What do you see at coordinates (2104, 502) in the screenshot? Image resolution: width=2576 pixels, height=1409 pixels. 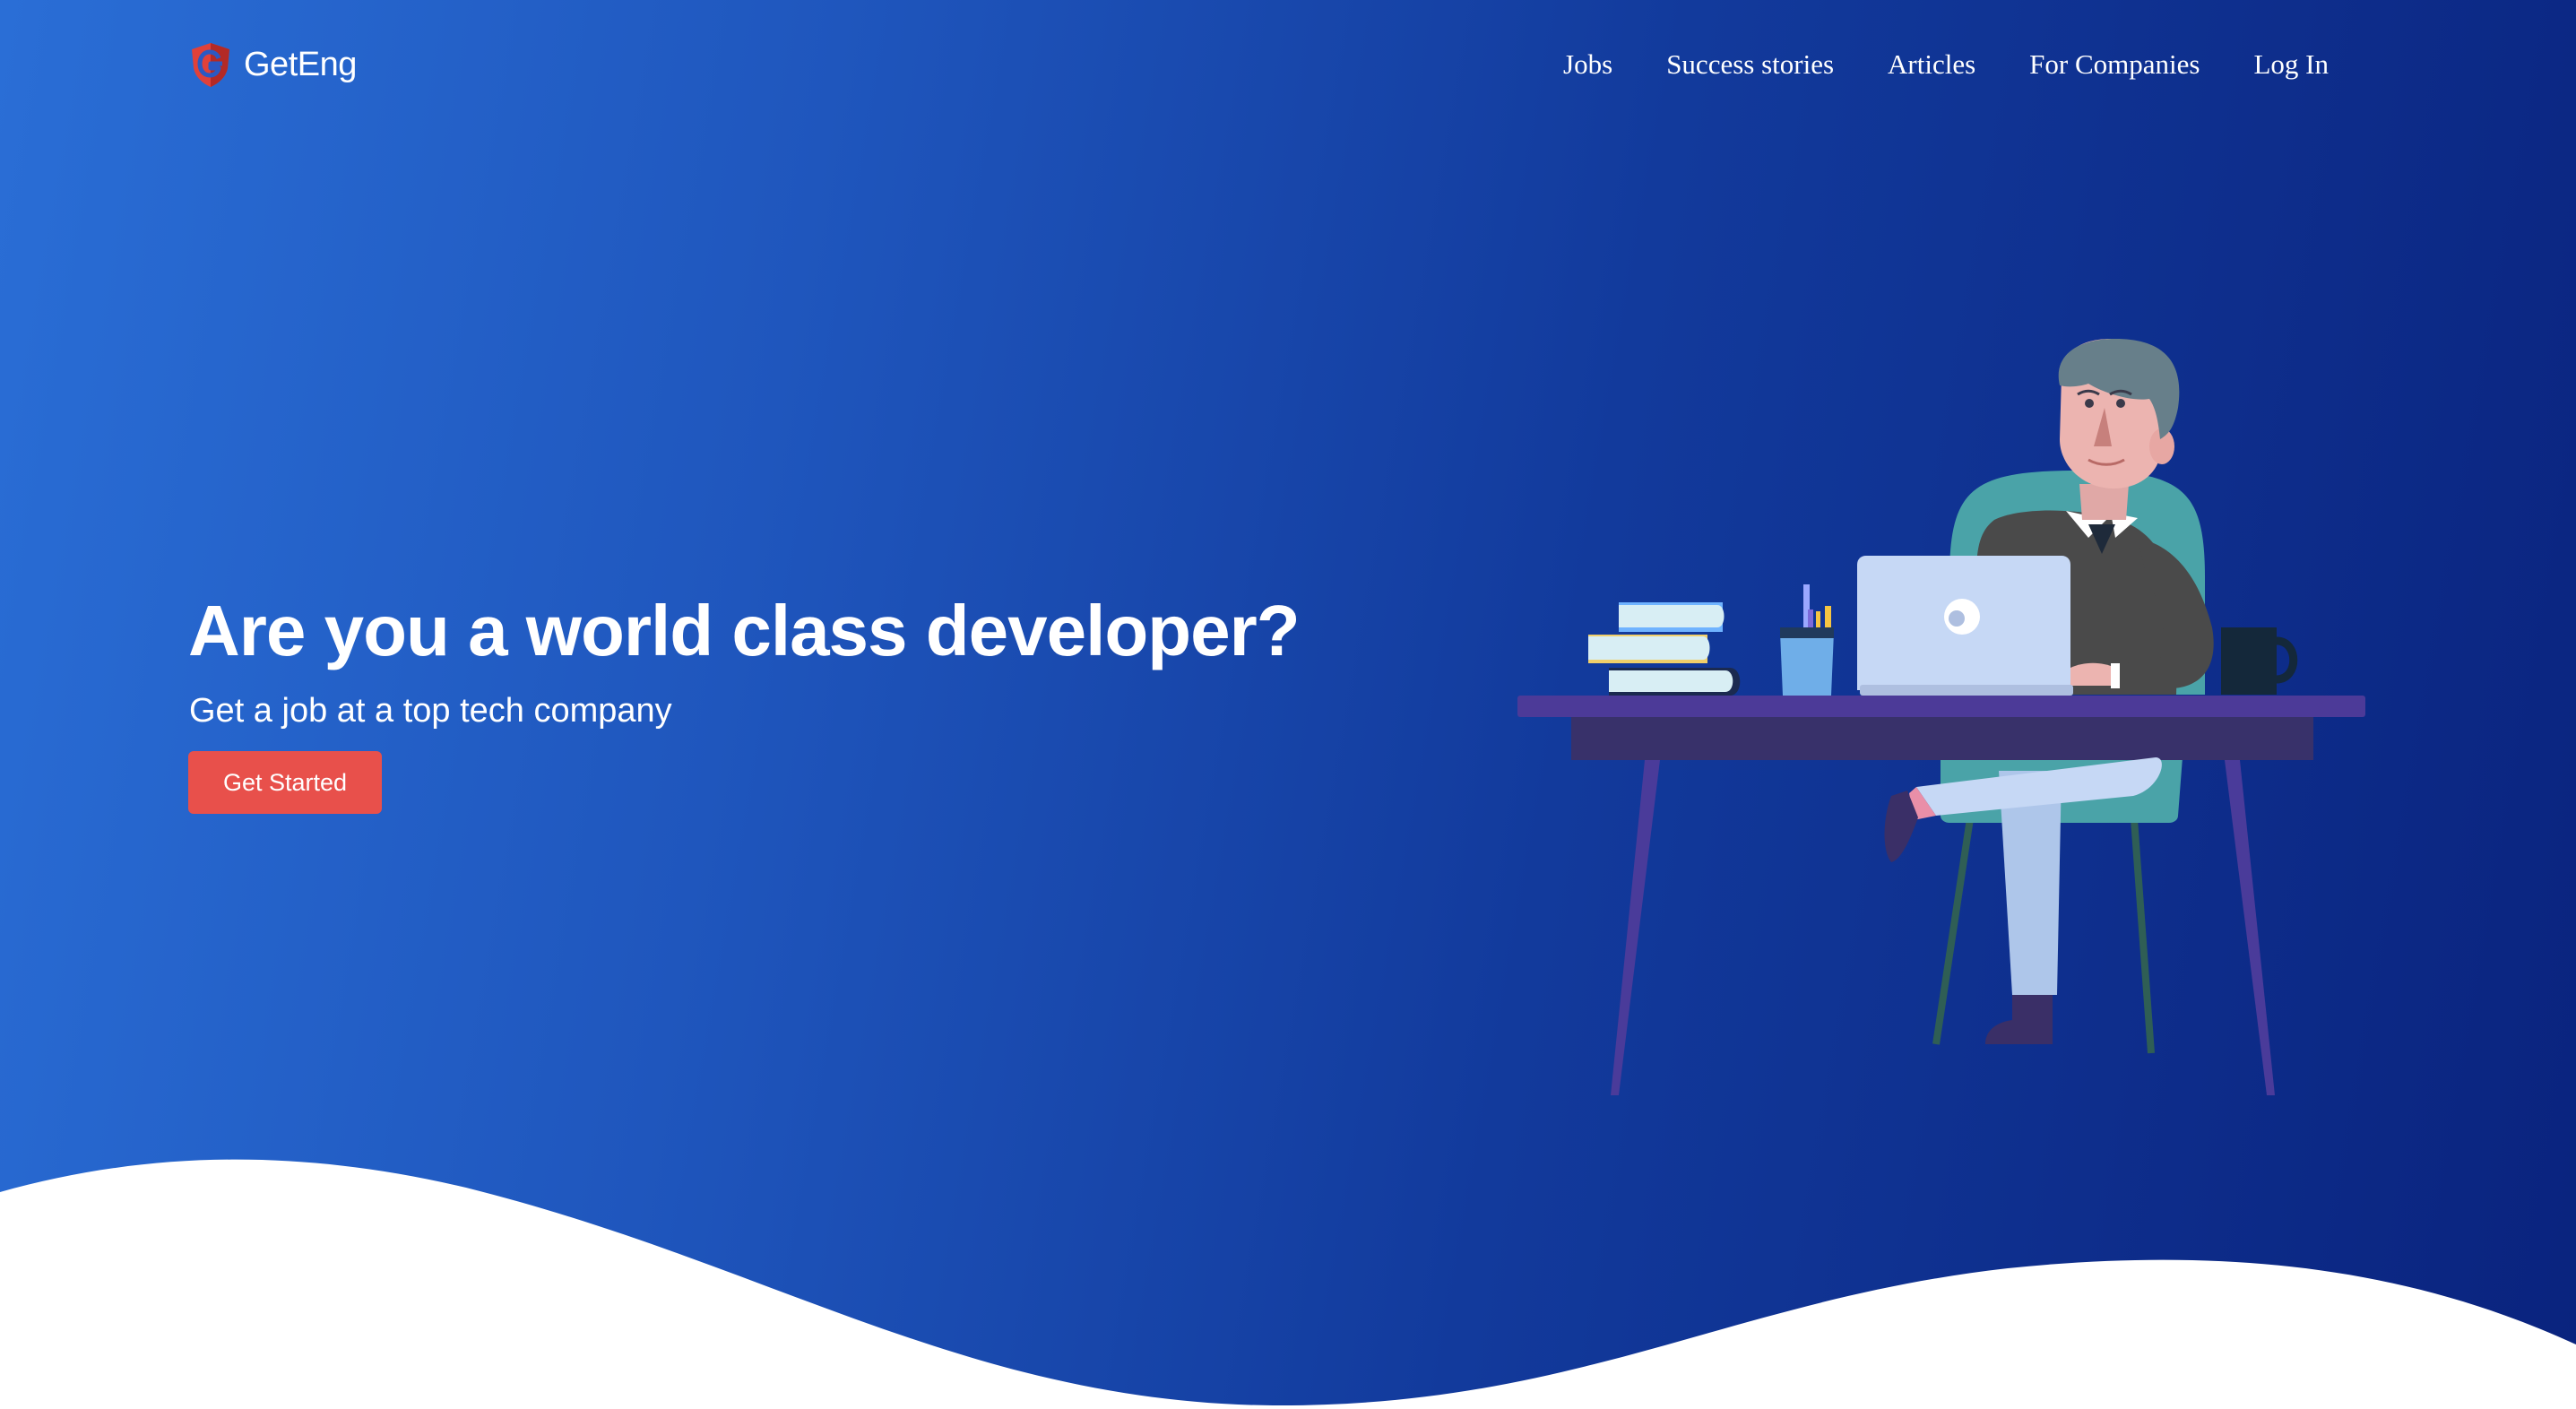 I see `person-neck` at bounding box center [2104, 502].